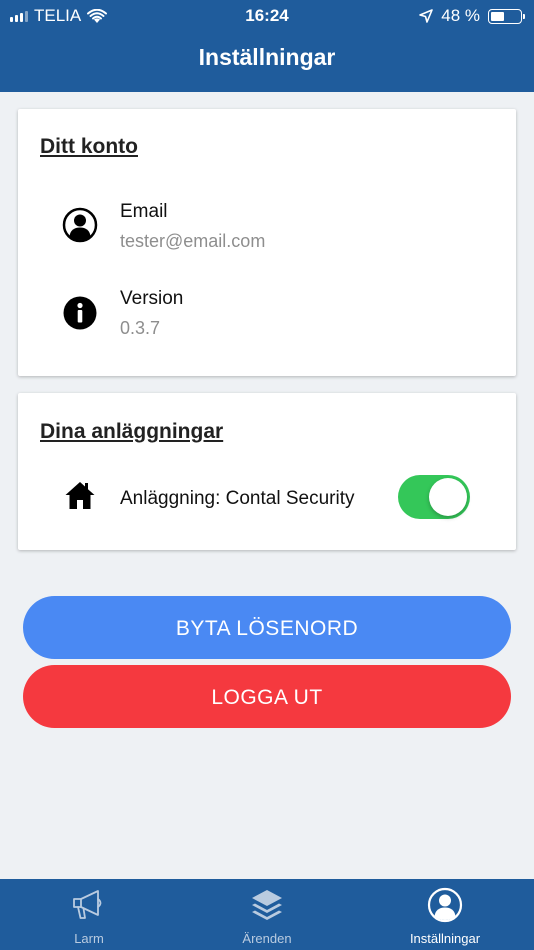 The width and height of the screenshot is (534, 950). Describe the element at coordinates (460, 15) in the screenshot. I see `battery-percent: 48 %` at that location.